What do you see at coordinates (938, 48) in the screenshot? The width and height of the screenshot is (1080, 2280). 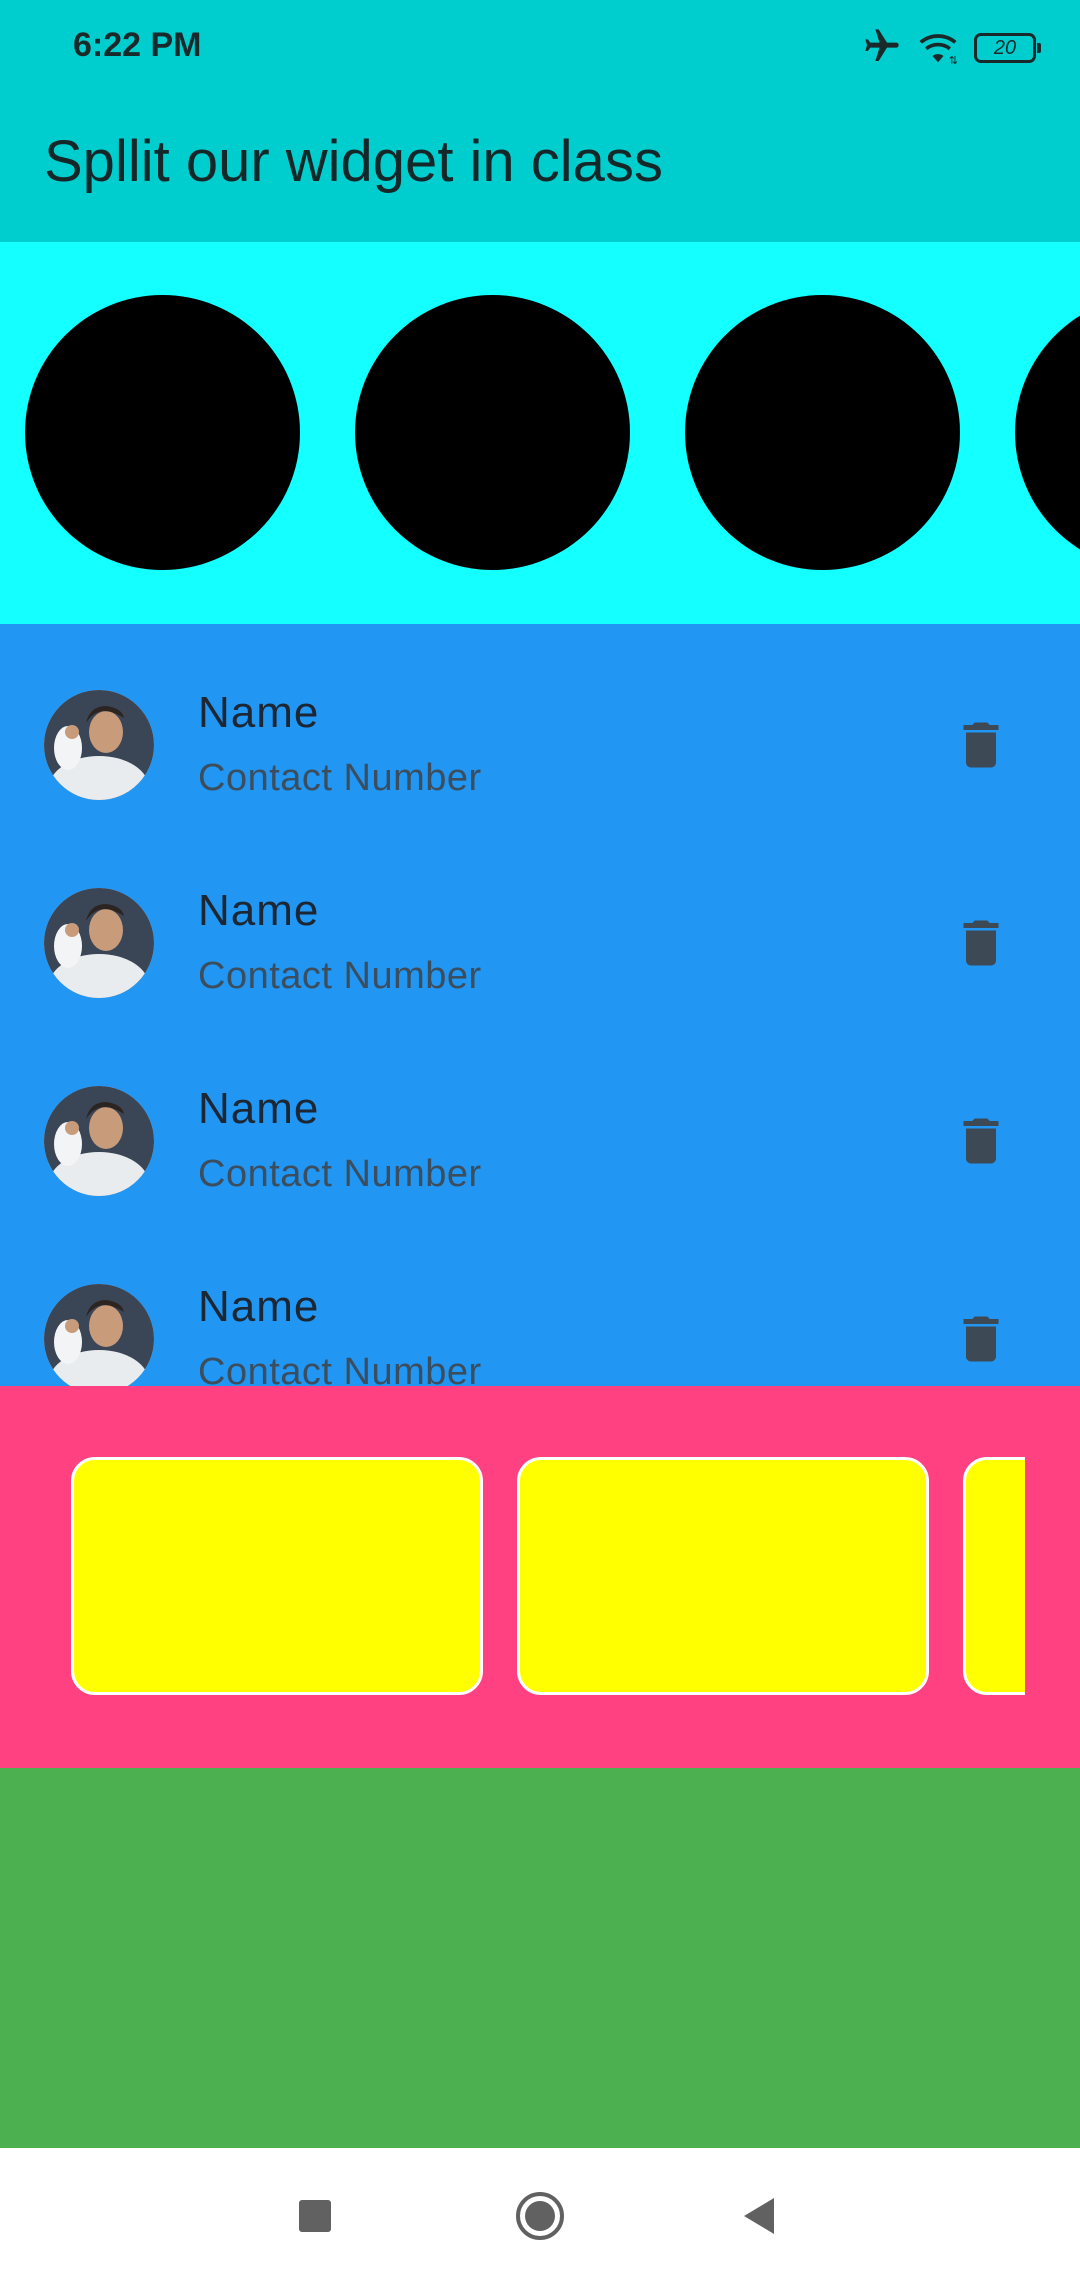 I see `wifi-icon: ⇅` at bounding box center [938, 48].